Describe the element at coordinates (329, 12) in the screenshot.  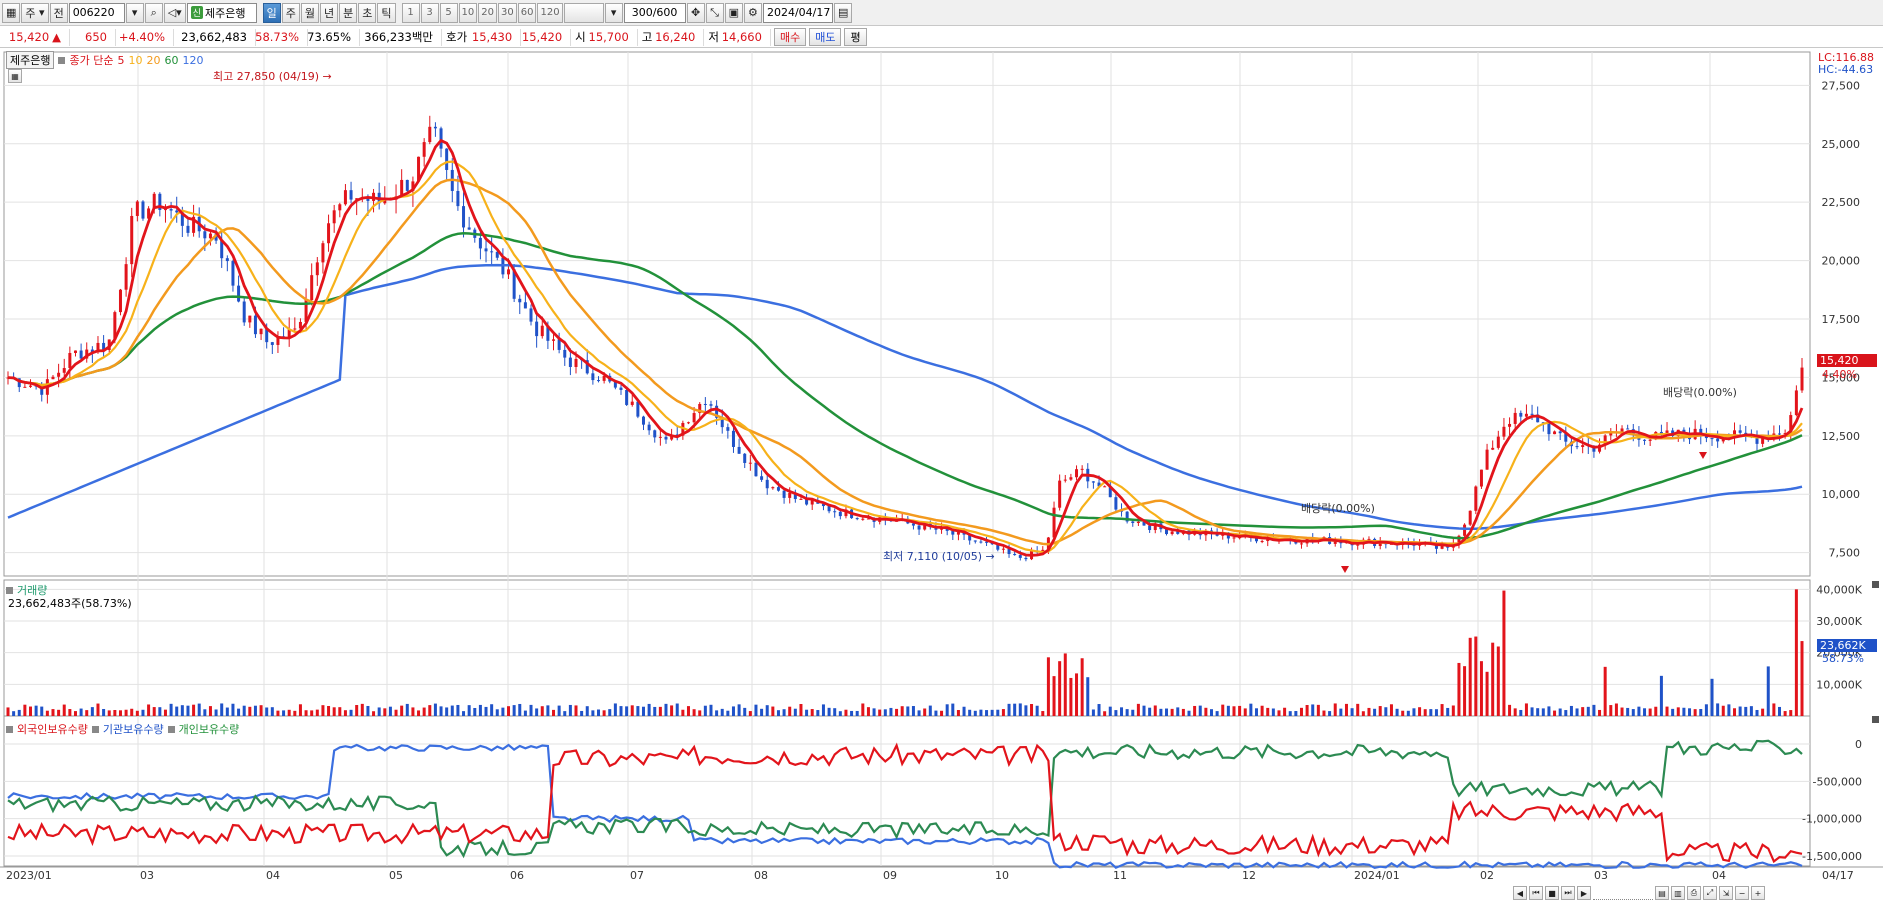
I see `period-year-tab: 년` at that location.